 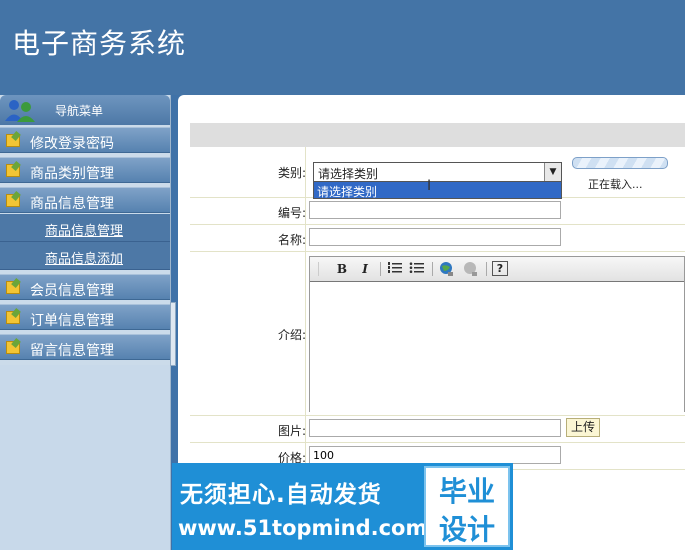 What do you see at coordinates (466, 491) in the screenshot?
I see `watermark-box-line1: 毕业` at bounding box center [466, 491].